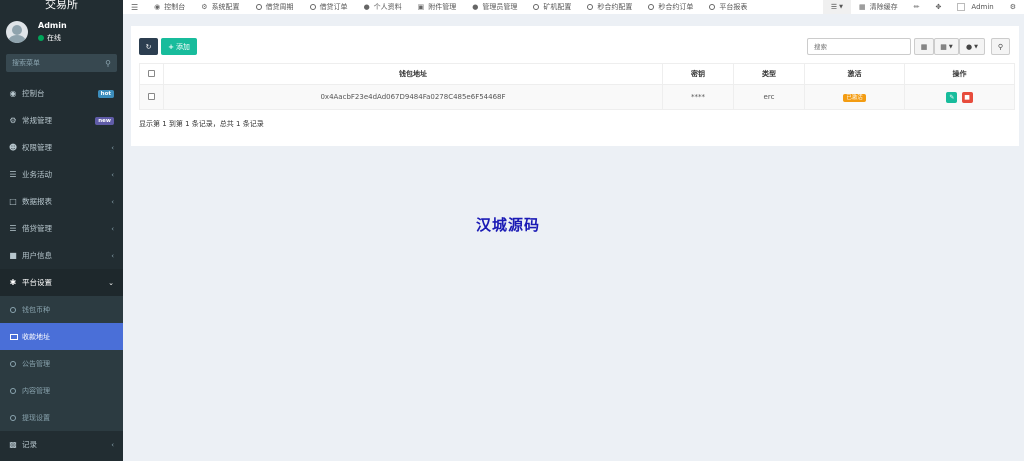  I want to click on sidebar-subitem-label: 内容管理, so click(36, 390).